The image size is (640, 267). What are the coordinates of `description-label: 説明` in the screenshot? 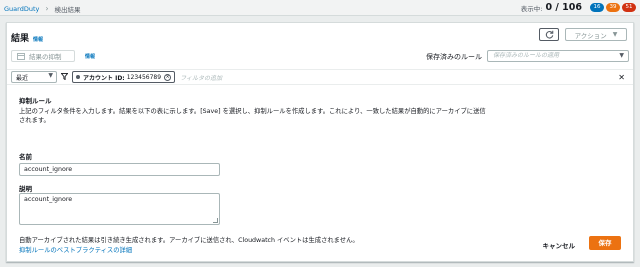 It's located at (25, 189).